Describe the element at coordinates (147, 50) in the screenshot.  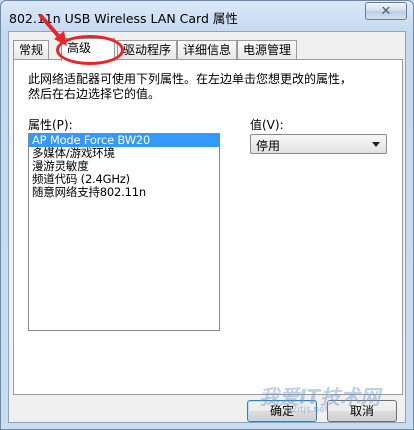
I see `tab-driver: 驱动程序` at that location.